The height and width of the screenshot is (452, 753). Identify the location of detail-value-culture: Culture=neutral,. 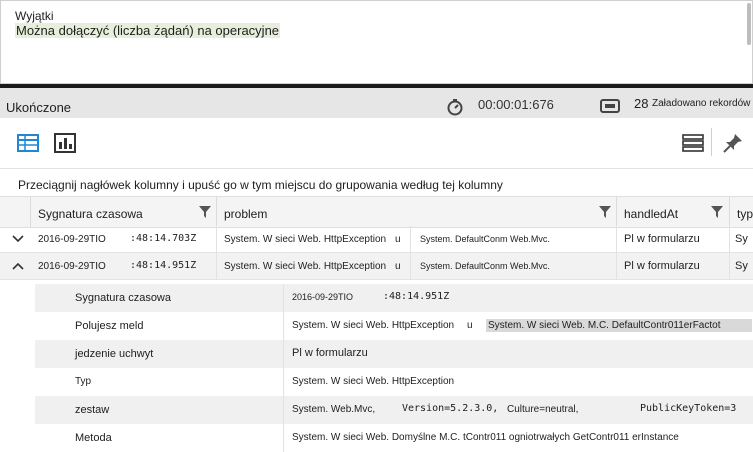
(543, 409).